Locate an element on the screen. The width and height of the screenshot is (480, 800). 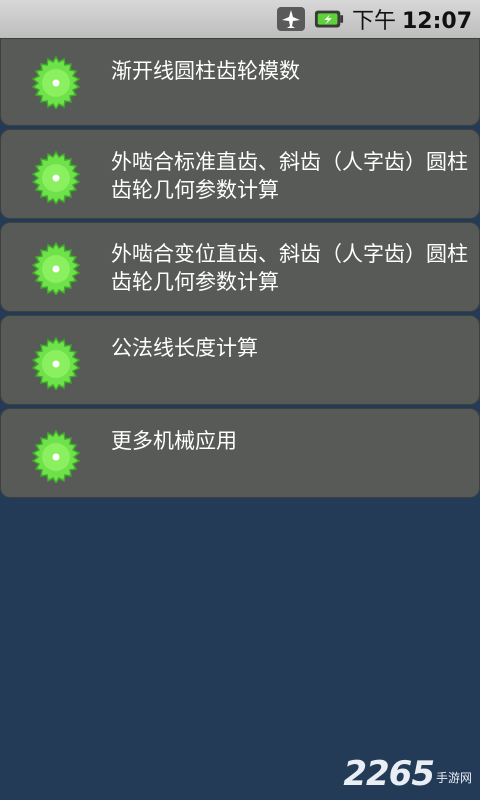
menu-item-common-normal-length: 公法线长度计算 is located at coordinates (240, 360).